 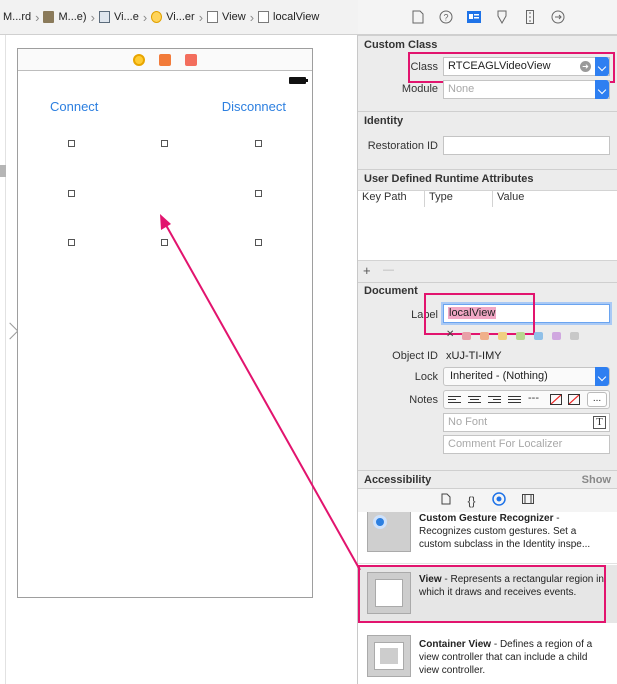 What do you see at coordinates (104, 17) in the screenshot?
I see `scene-icon` at bounding box center [104, 17].